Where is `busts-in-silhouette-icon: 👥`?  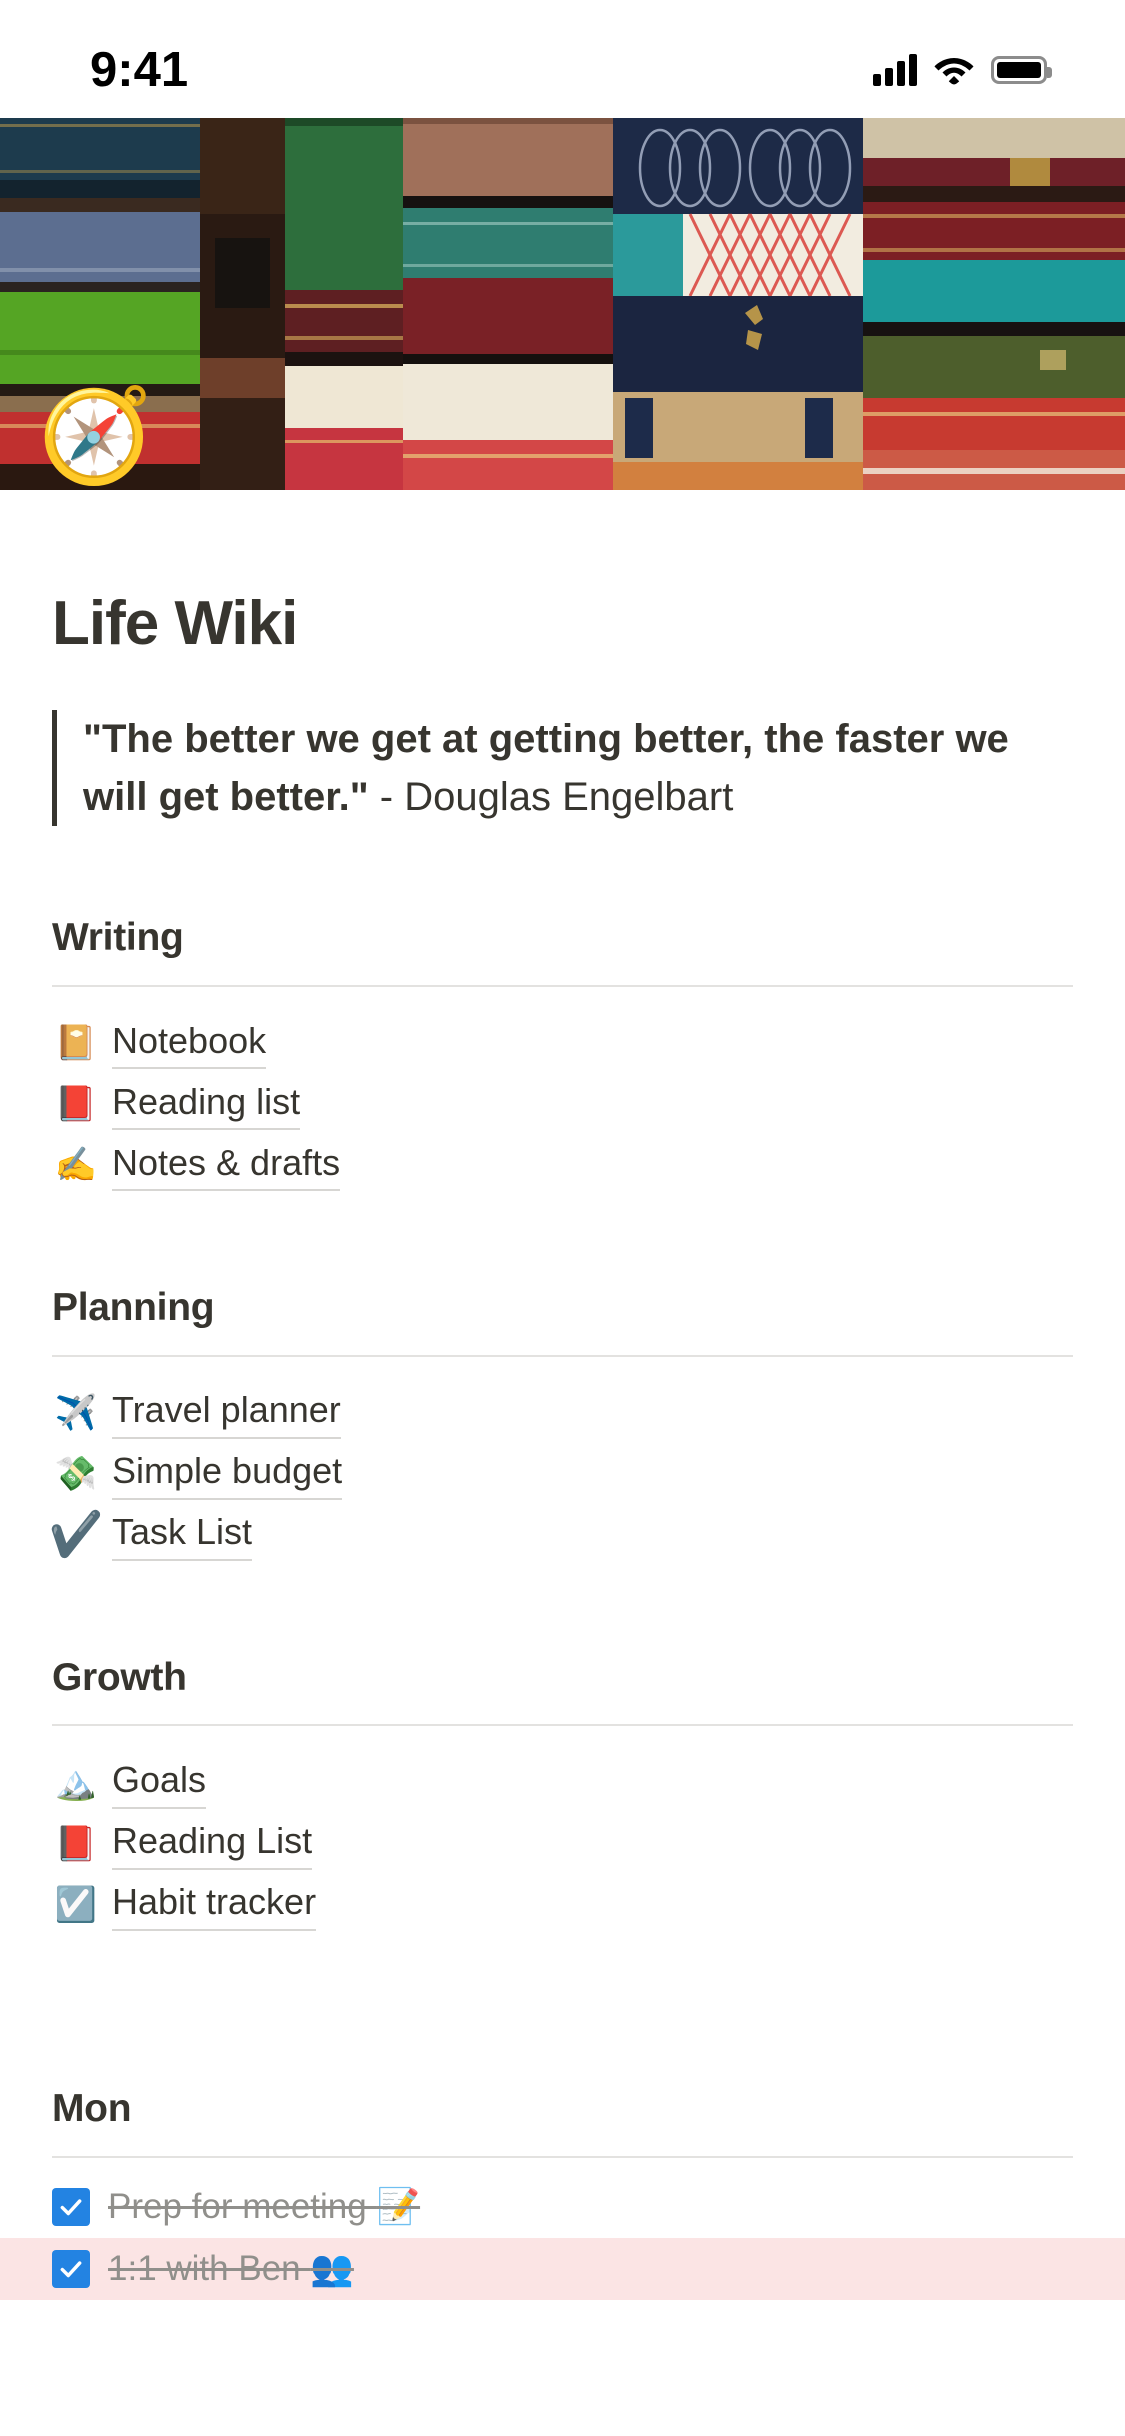
busts-in-silhouette-icon: 👥 is located at coordinates (332, 2269).